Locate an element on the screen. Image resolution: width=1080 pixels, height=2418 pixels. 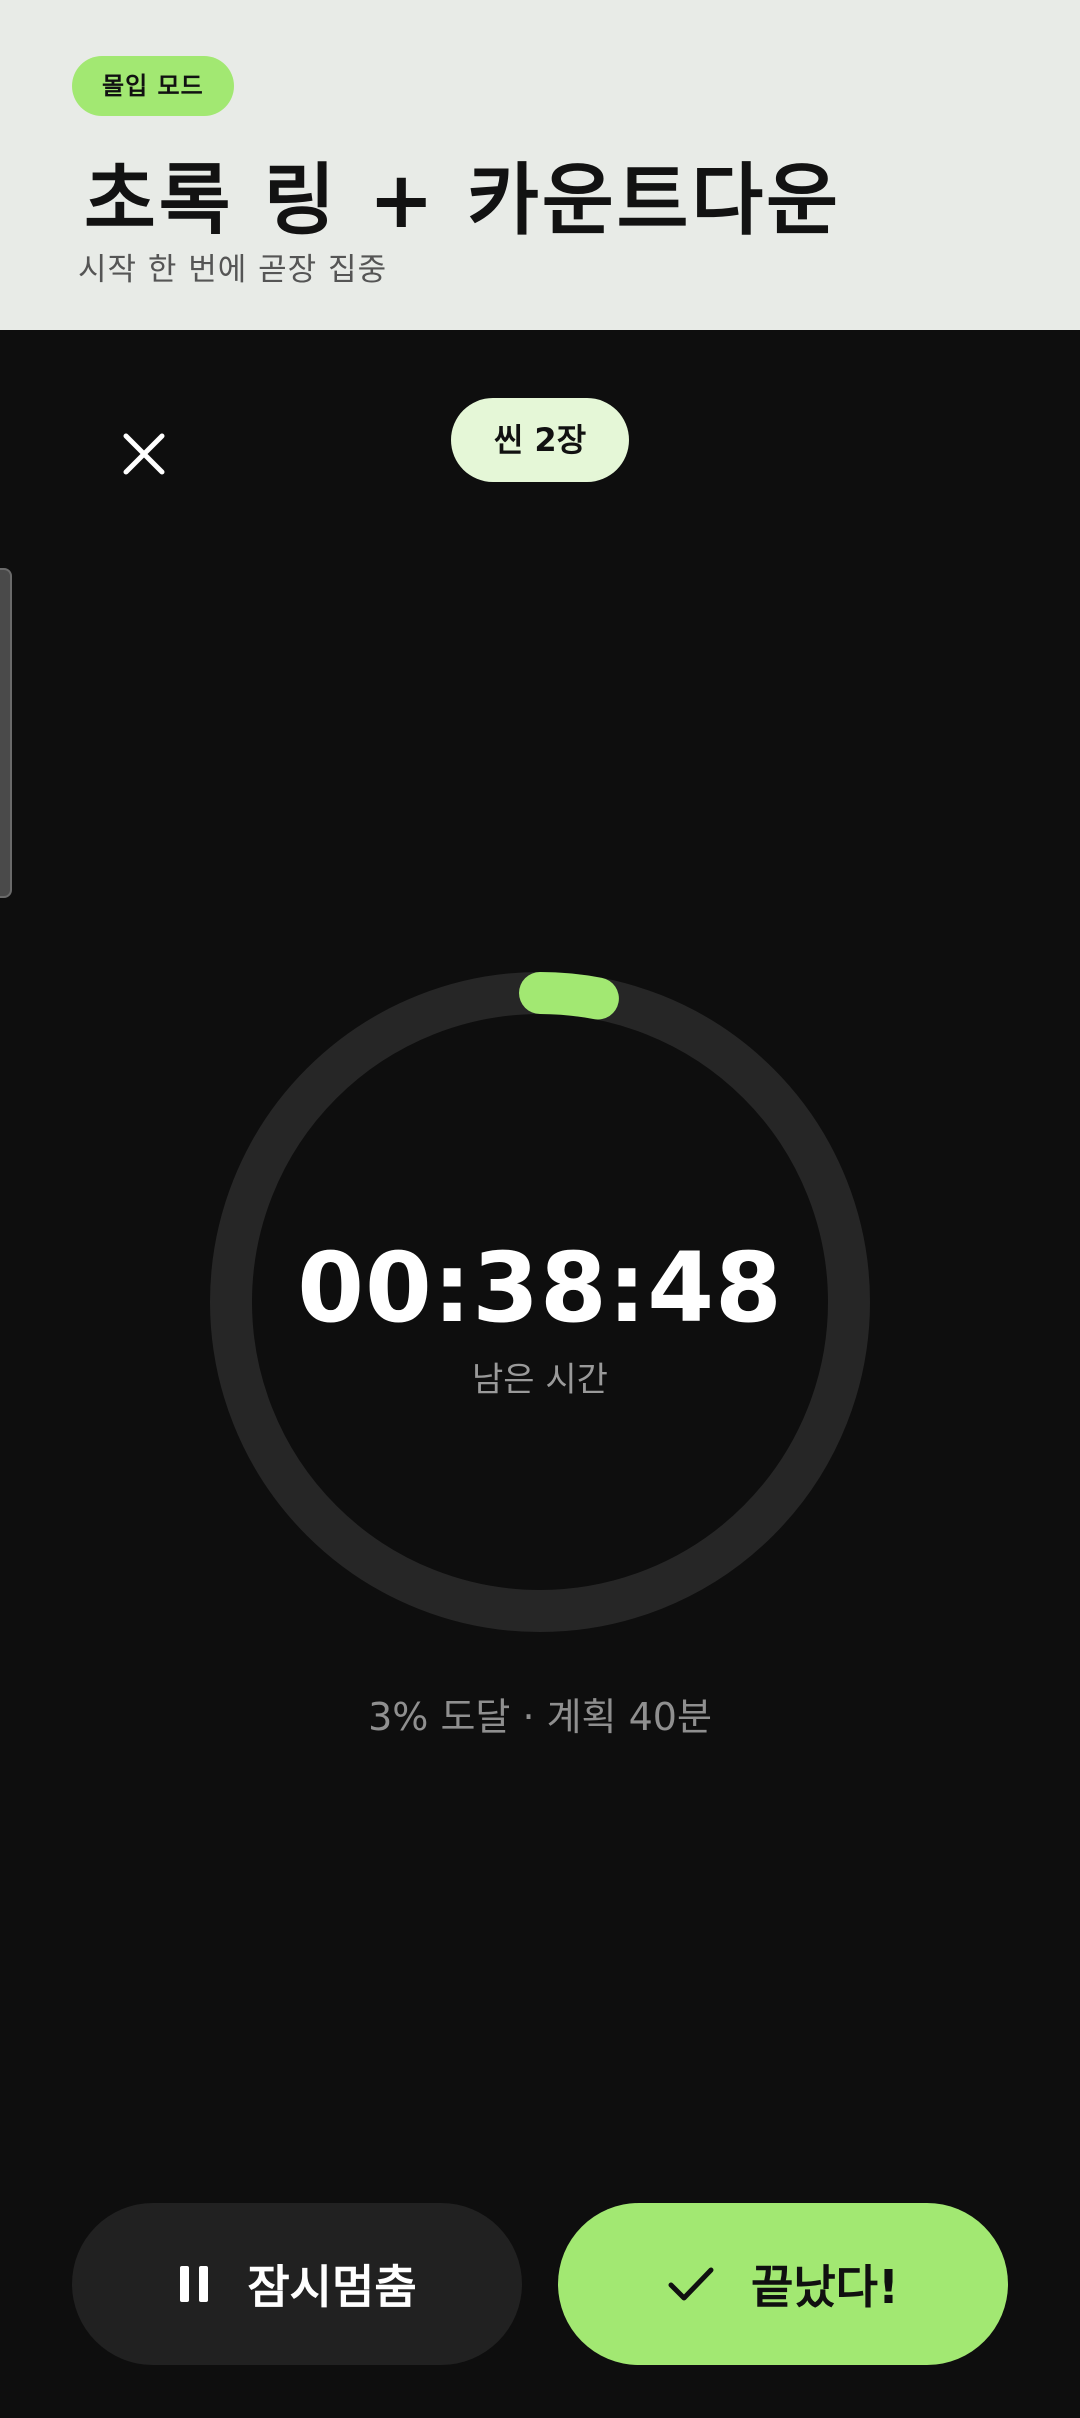
pause-button: 잠시멈춤 is located at coordinates (297, 2284).